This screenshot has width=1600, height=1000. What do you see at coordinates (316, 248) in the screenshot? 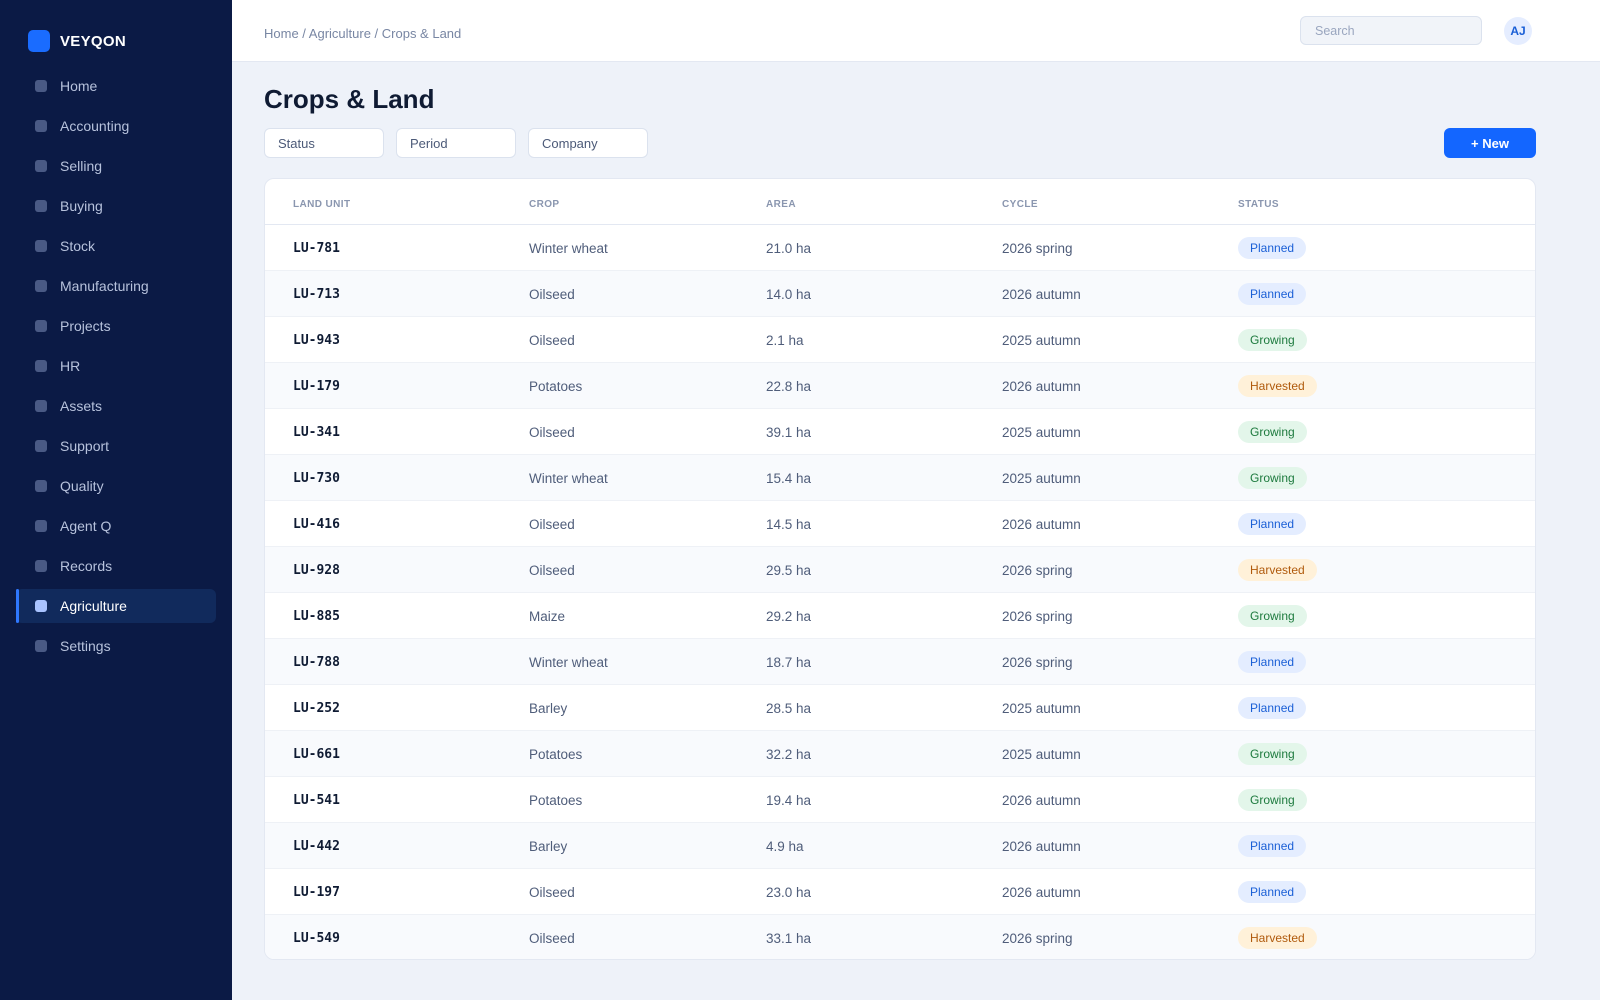
I see `land-unit-cell: LU-781` at bounding box center [316, 248].